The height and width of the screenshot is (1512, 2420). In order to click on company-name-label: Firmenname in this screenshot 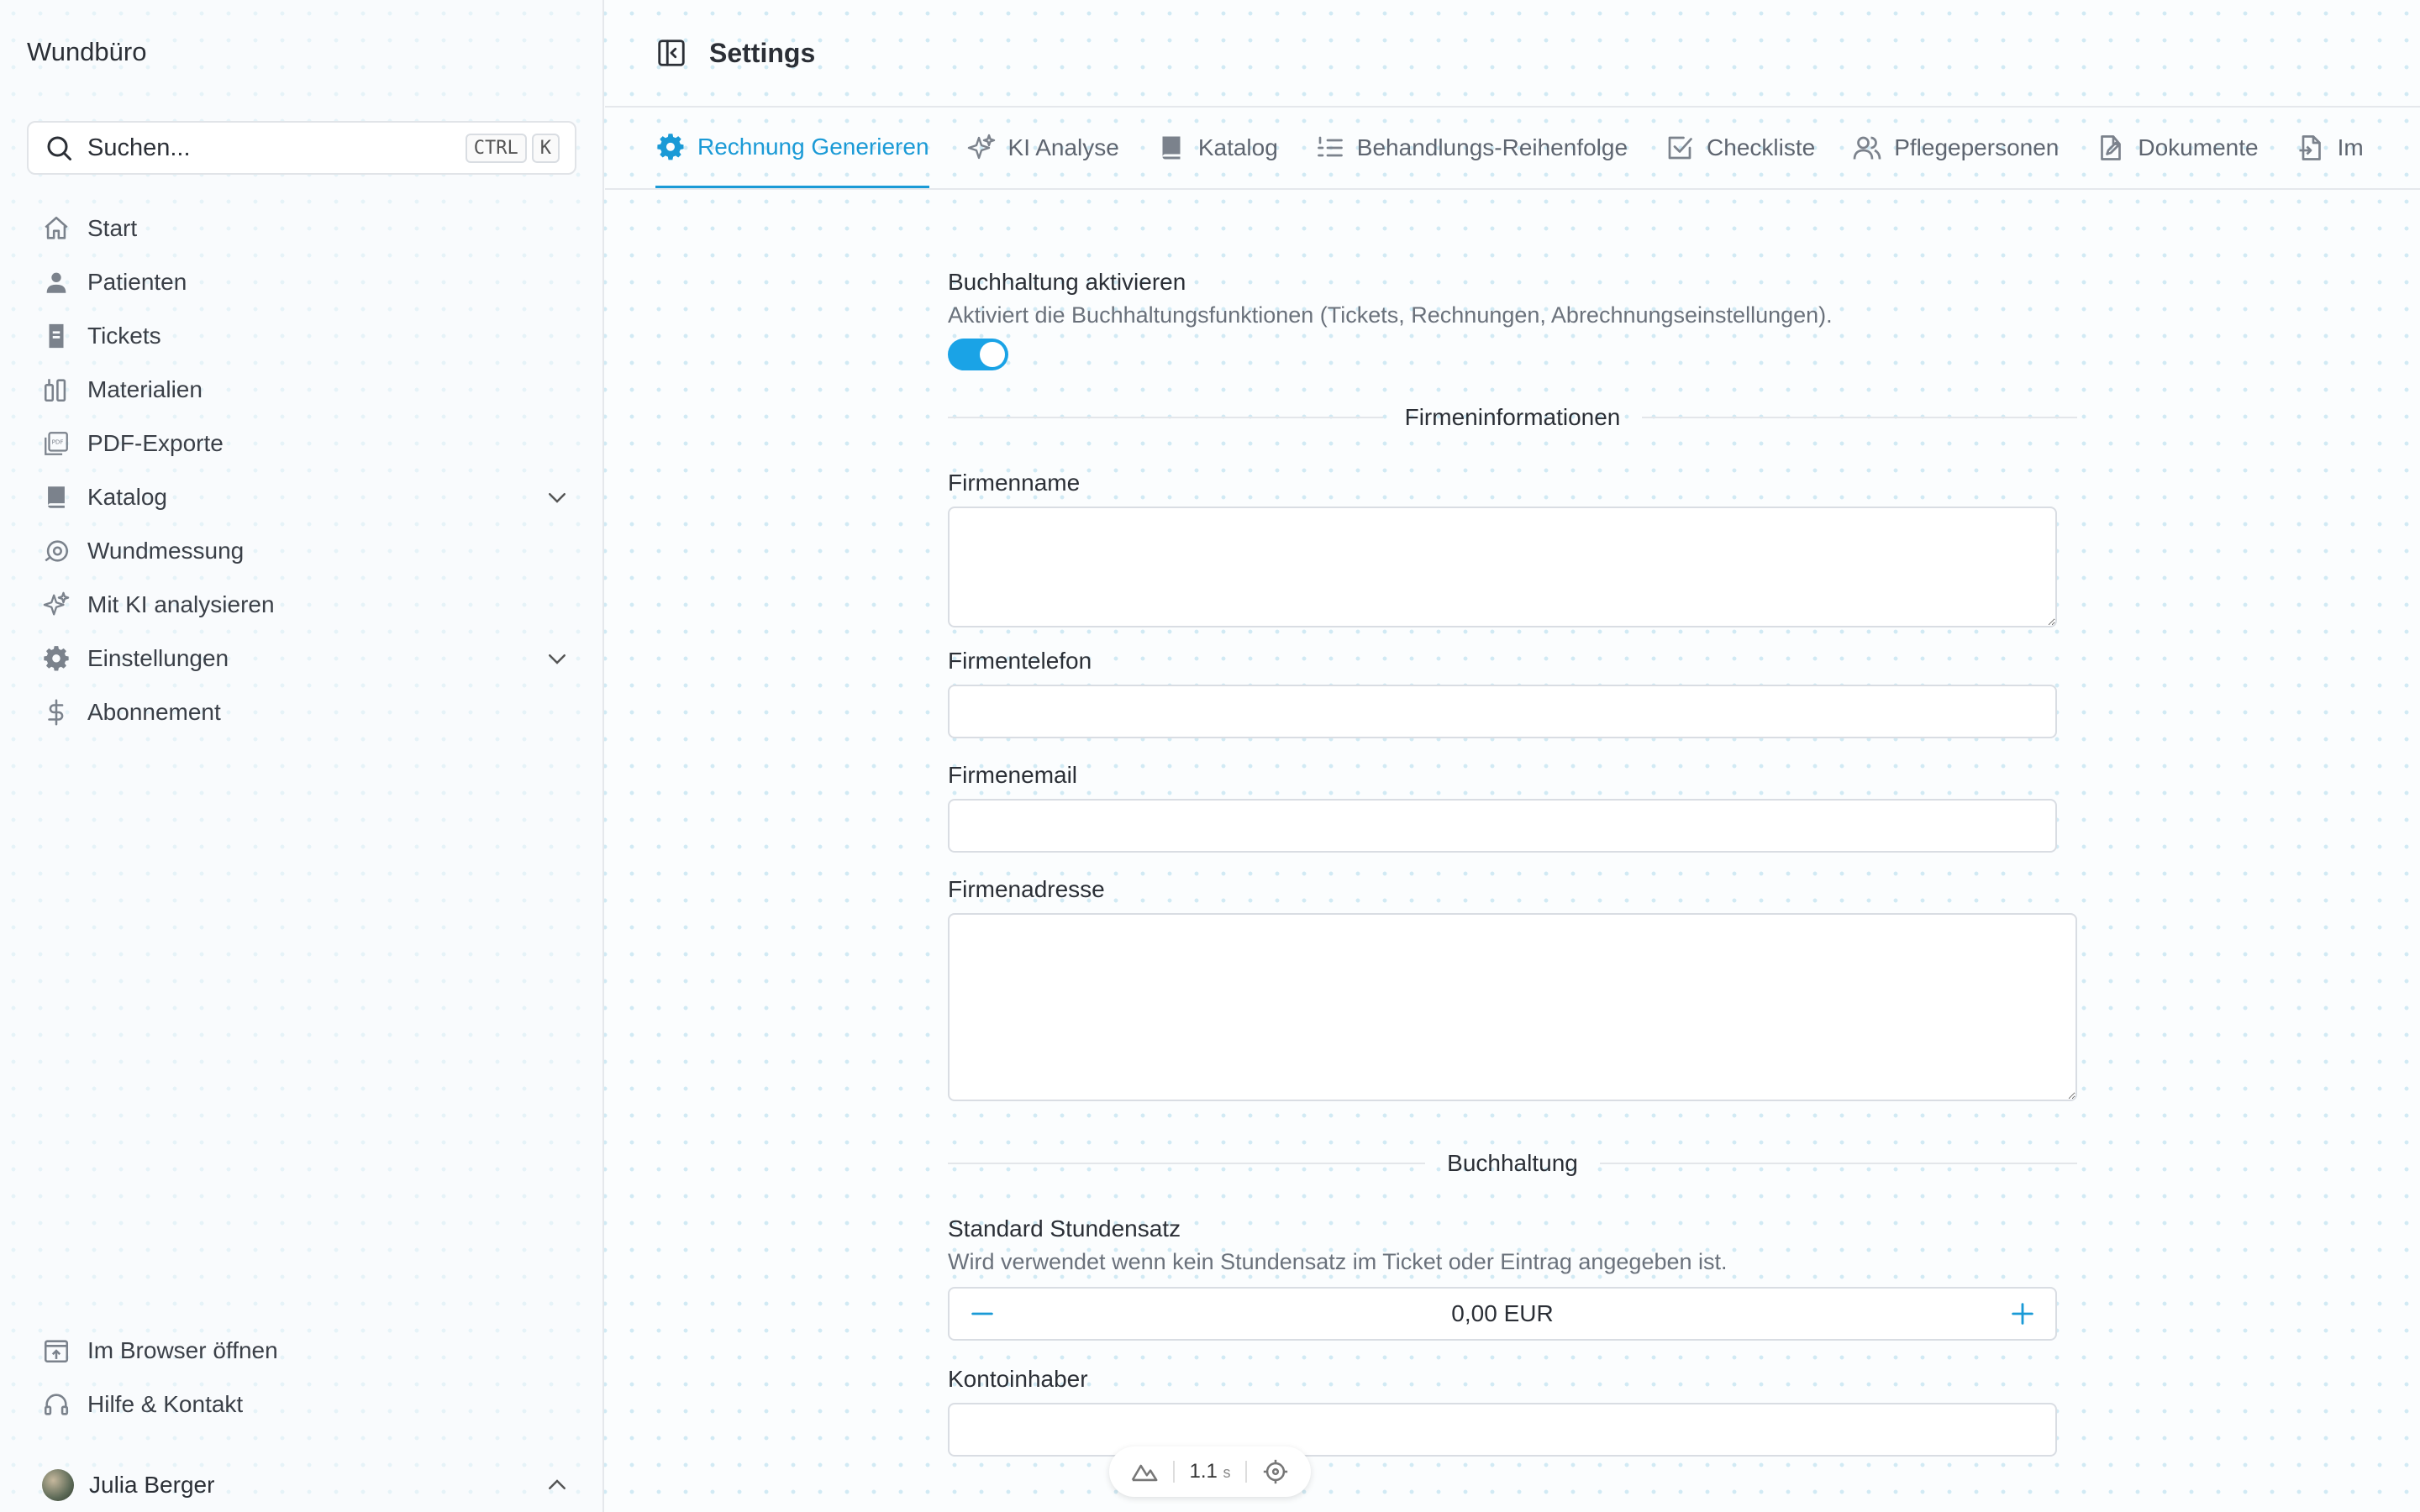, I will do `click(1015, 483)`.